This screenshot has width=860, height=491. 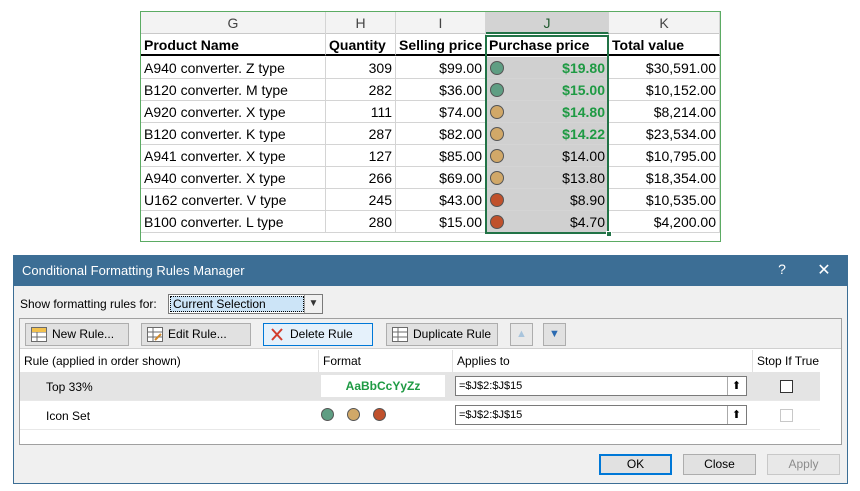 I want to click on ok-button: OK, so click(x=635, y=464).